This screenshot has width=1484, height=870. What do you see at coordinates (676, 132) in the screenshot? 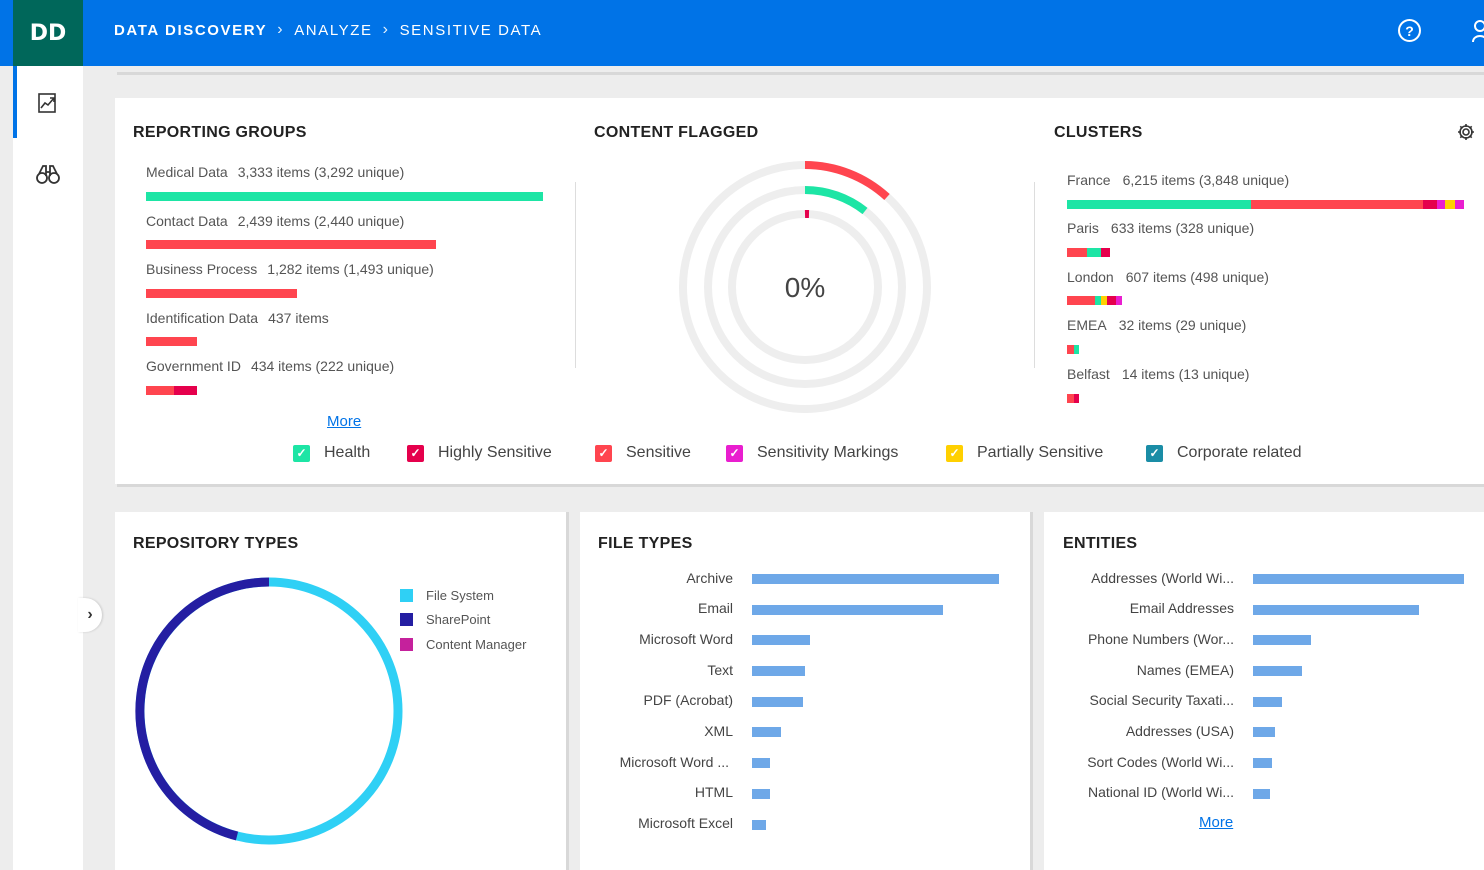
I see `content-flagged-title: CONTENT FLAGGED` at bounding box center [676, 132].